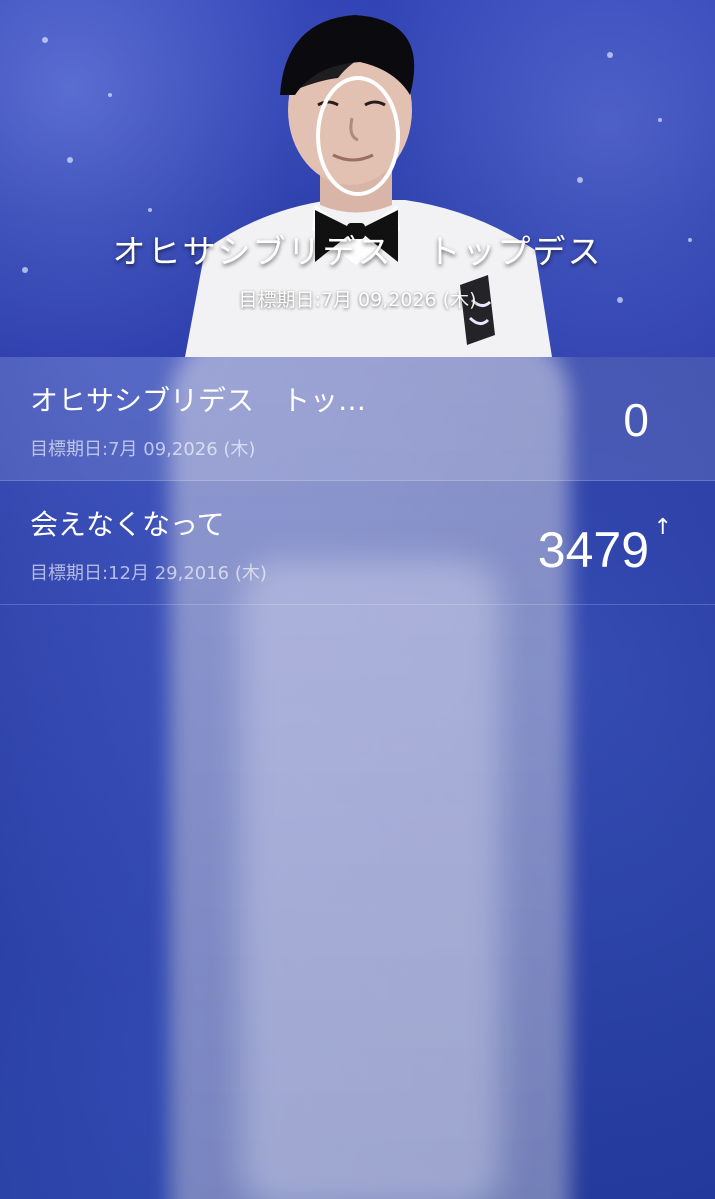 The width and height of the screenshot is (715, 1199). I want to click on list-item-title: 会えなくなって, so click(127, 524).